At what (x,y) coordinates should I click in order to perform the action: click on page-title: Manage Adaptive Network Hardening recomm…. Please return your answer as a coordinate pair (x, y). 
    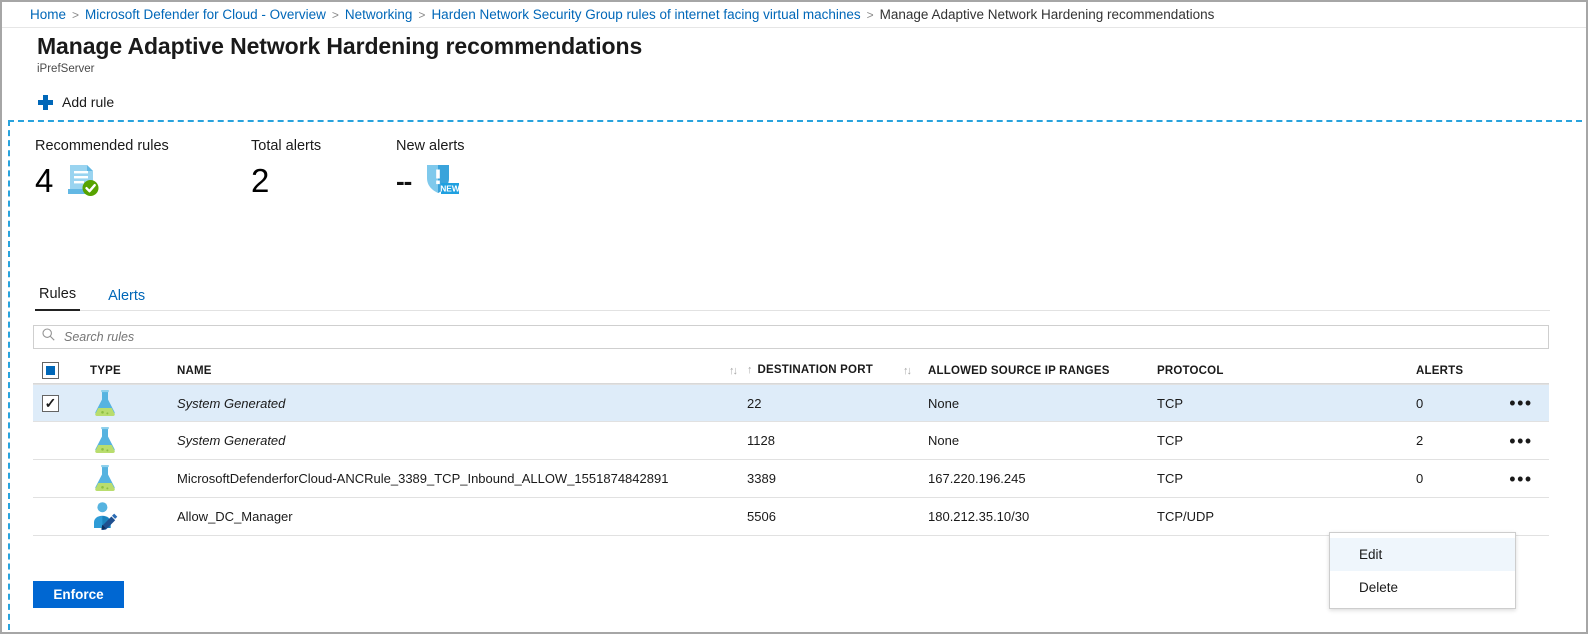
    Looking at the image, I should click on (340, 46).